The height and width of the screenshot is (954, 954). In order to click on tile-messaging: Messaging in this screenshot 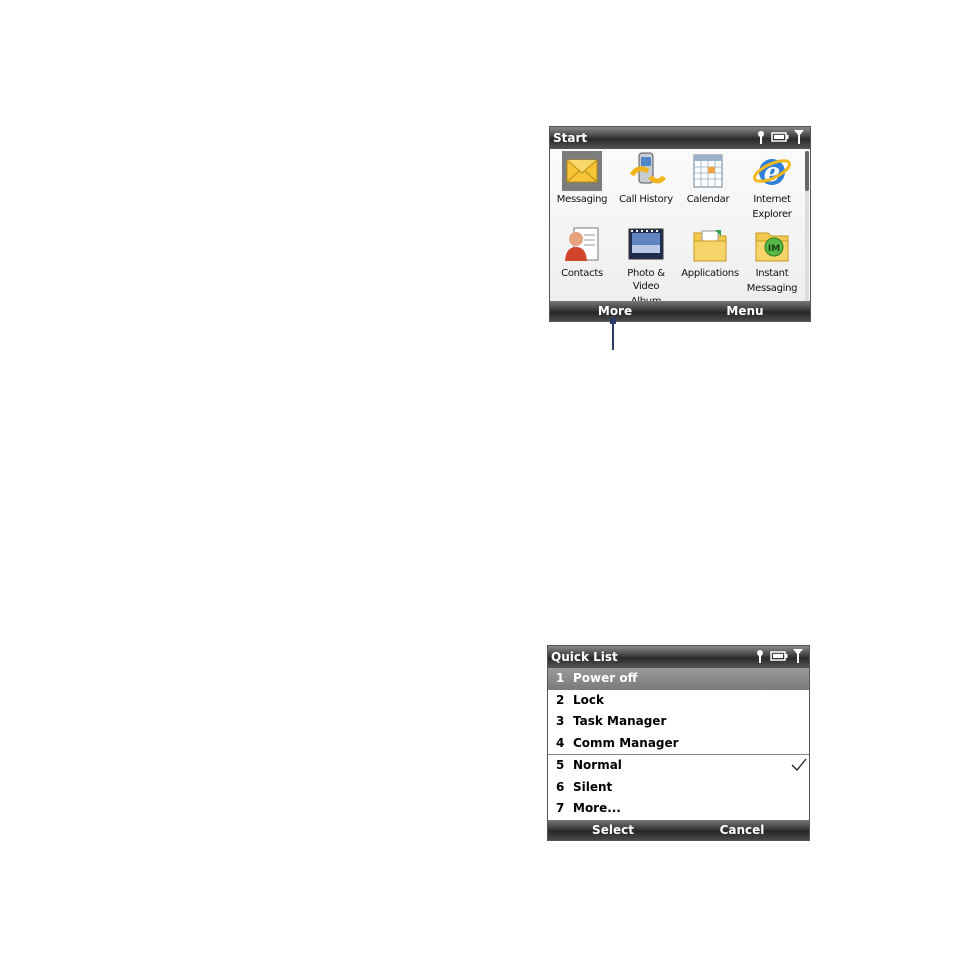, I will do `click(582, 179)`.